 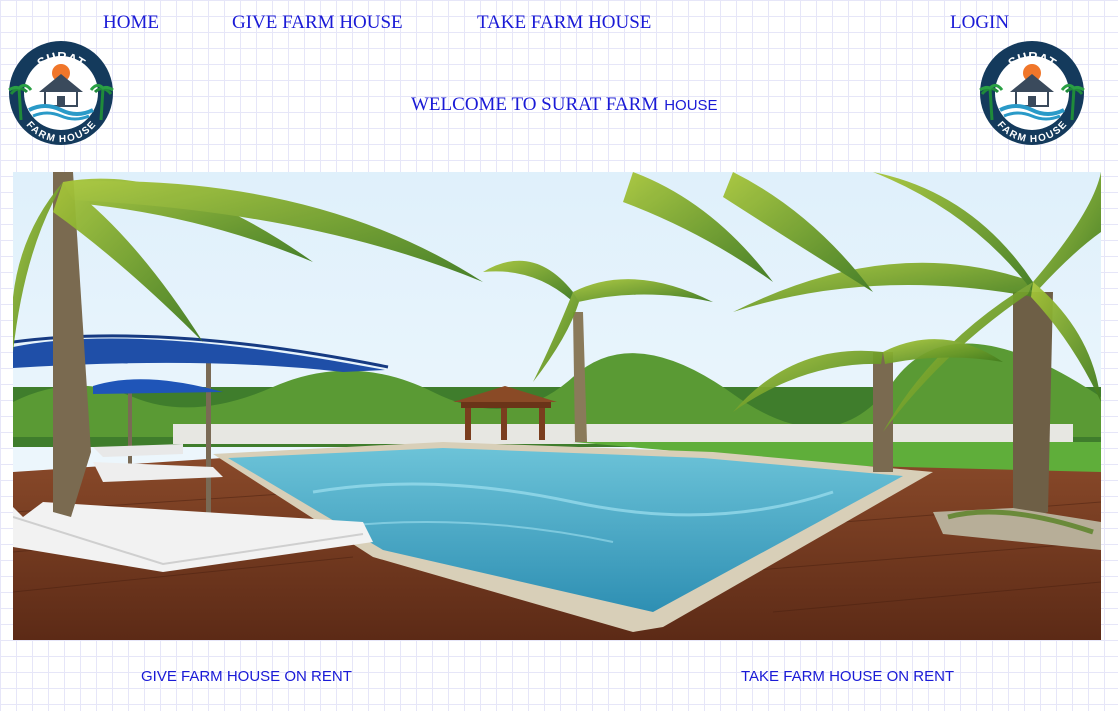 I want to click on nav-take-farm-house-link: TAKE FARM HOUSE, so click(x=564, y=23).